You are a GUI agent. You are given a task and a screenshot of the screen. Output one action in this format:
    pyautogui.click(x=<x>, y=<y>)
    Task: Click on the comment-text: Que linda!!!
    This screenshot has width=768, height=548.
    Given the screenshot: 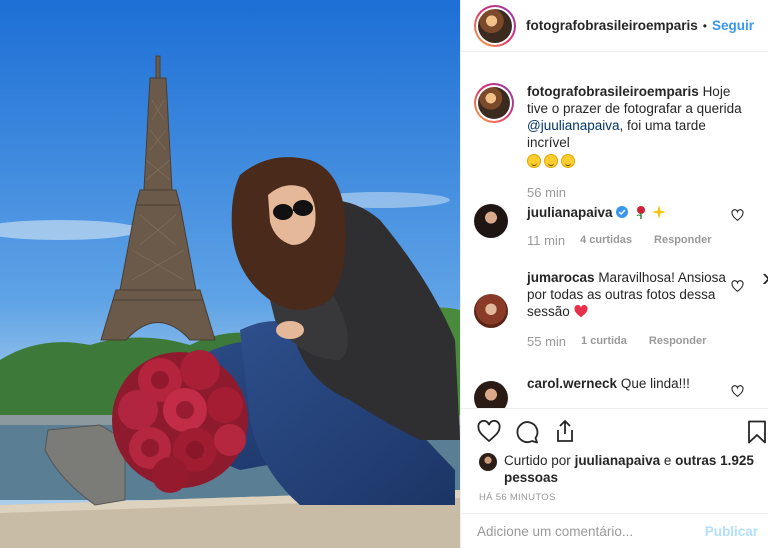 What is the action you would take?
    pyautogui.click(x=655, y=383)
    